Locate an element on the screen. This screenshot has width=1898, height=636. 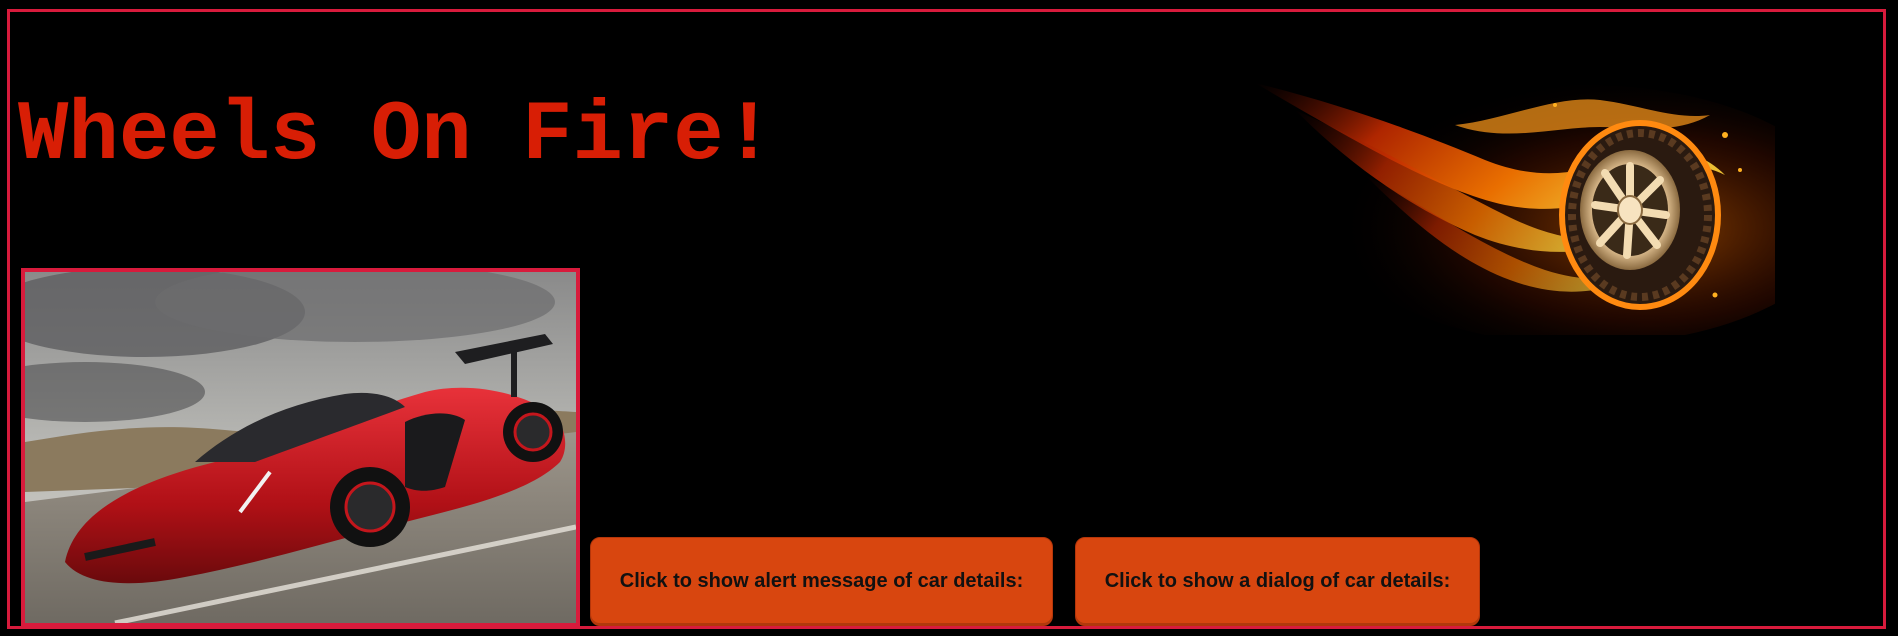
page-title: Wheels On Fire! is located at coordinates (396, 136).